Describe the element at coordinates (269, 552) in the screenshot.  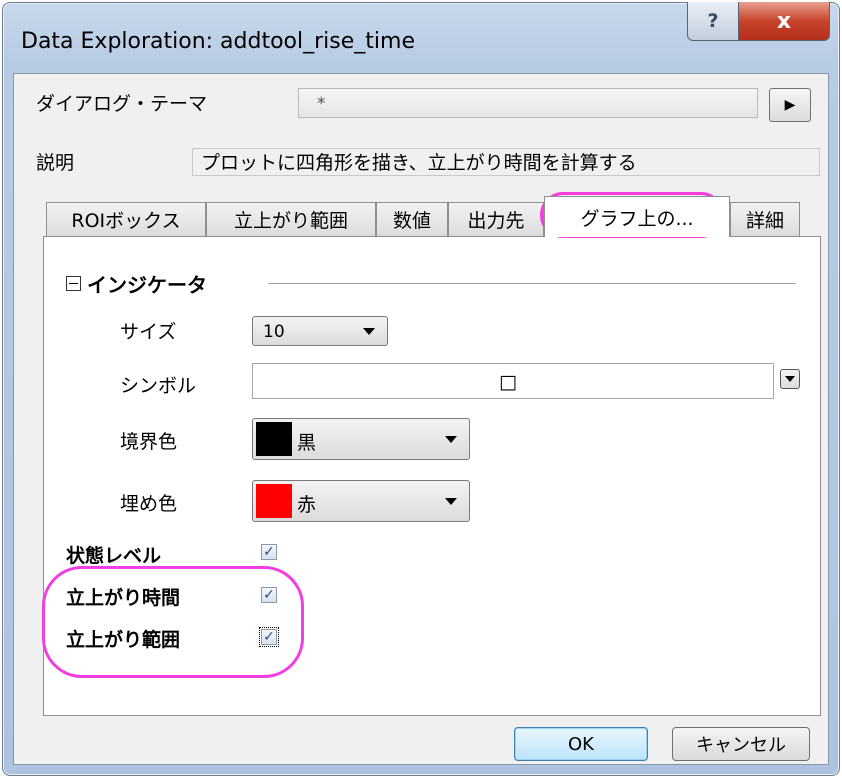
I see `state-level-checkbox: ✓` at that location.